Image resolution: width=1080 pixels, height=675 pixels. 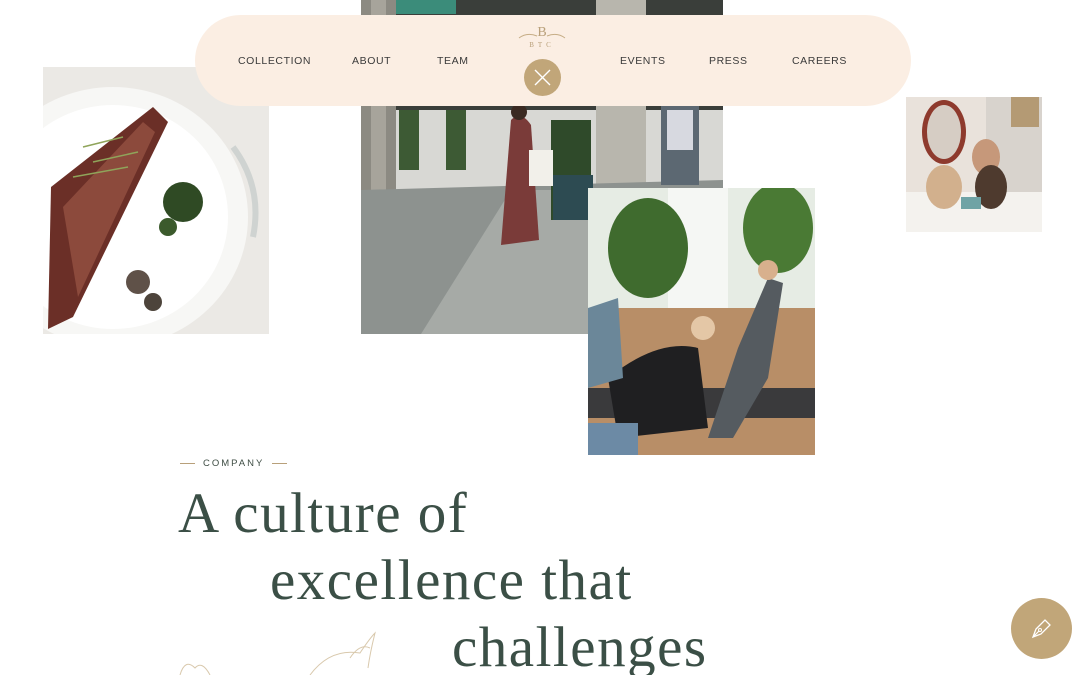 I want to click on logo-leaves-icon, so click(x=542, y=36).